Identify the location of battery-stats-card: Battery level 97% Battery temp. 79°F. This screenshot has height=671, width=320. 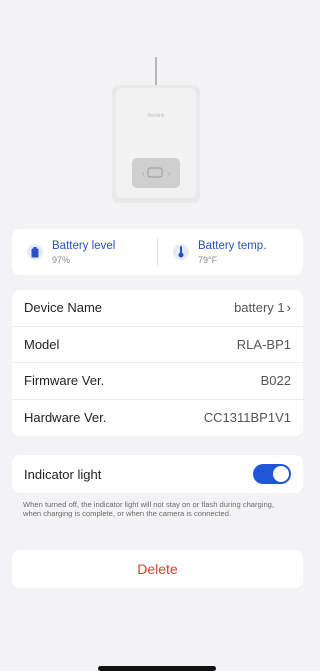
(157, 252).